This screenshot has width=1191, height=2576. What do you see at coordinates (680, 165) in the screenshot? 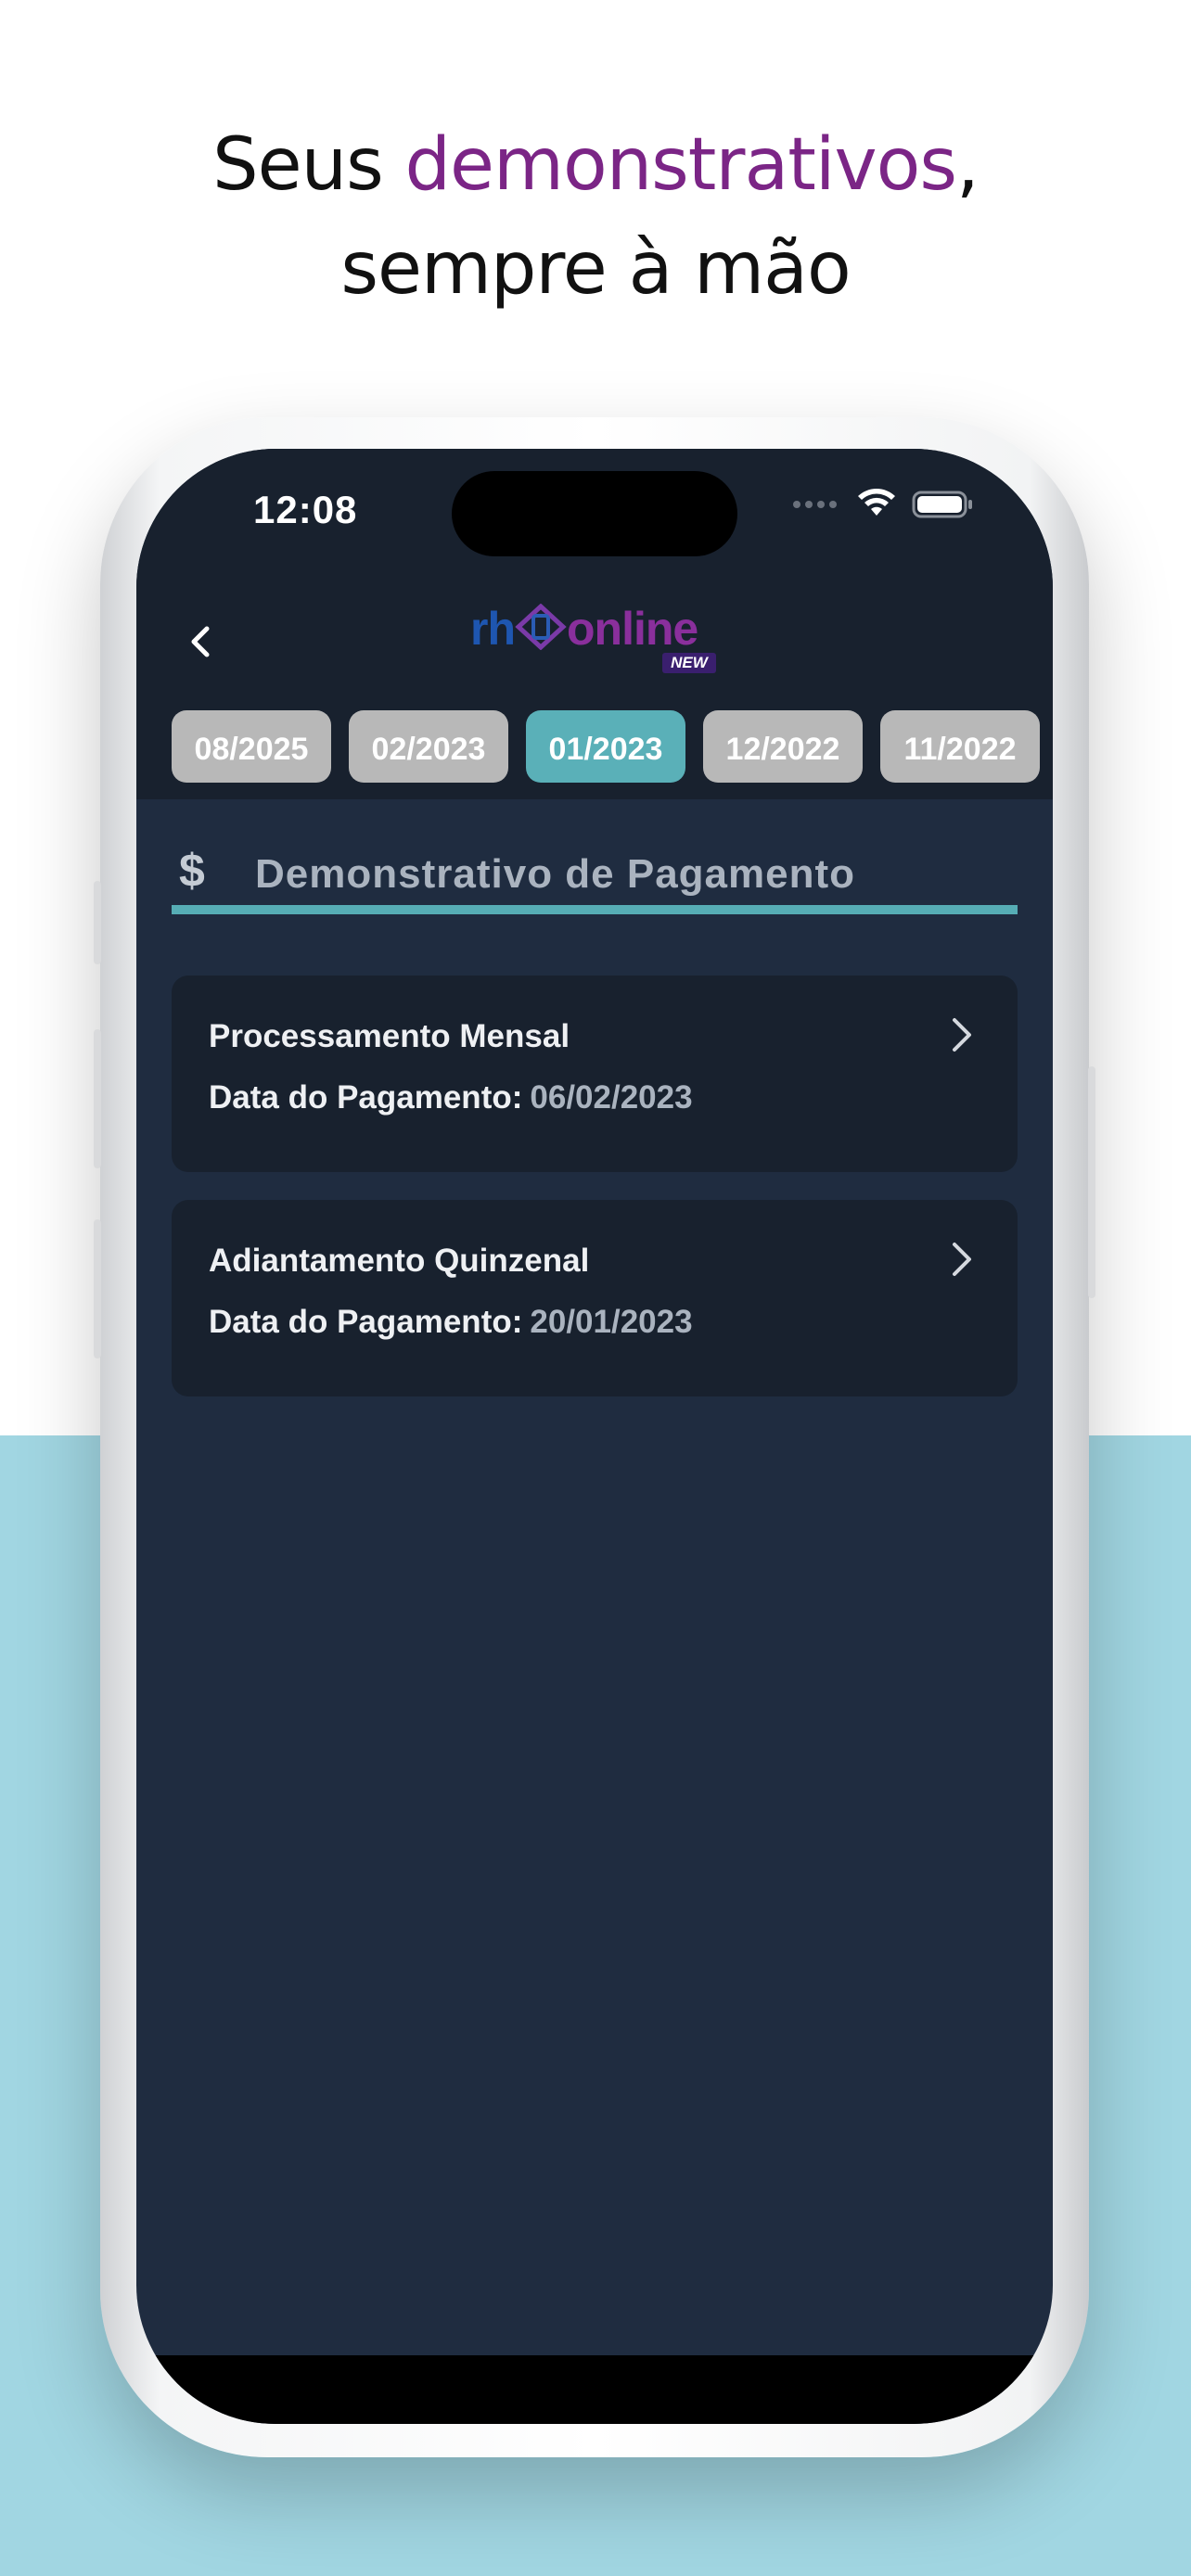
I see `headline-accent: demonstrativos` at bounding box center [680, 165].